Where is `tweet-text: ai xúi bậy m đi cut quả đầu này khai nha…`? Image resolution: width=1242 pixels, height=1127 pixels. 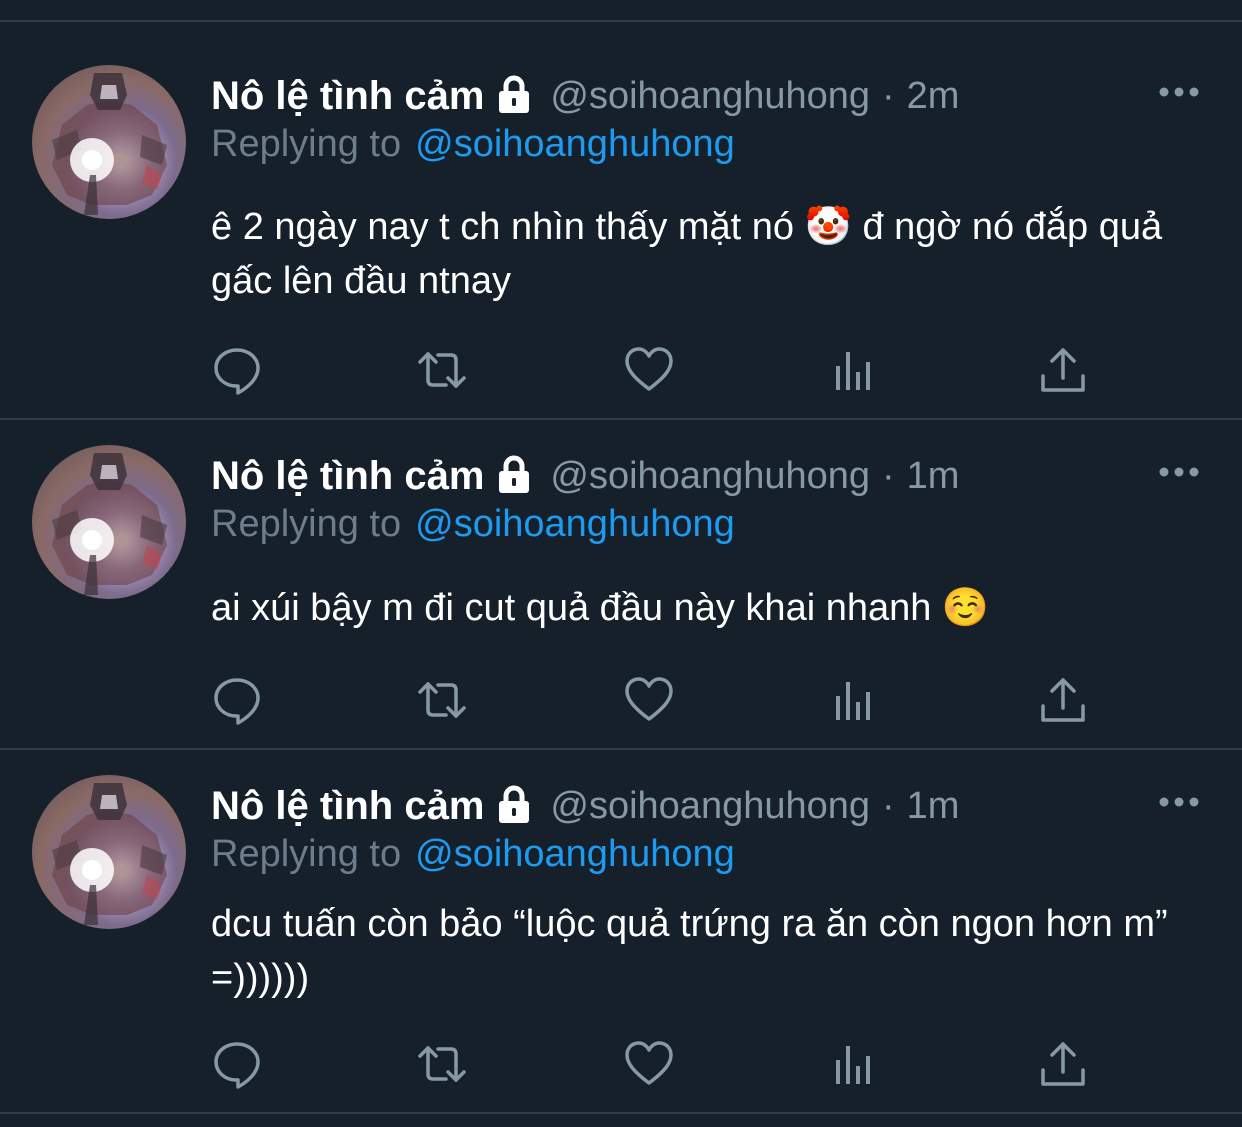 tweet-text: ai xúi bậy m đi cut quả đầu này khai nha… is located at coordinates (600, 608).